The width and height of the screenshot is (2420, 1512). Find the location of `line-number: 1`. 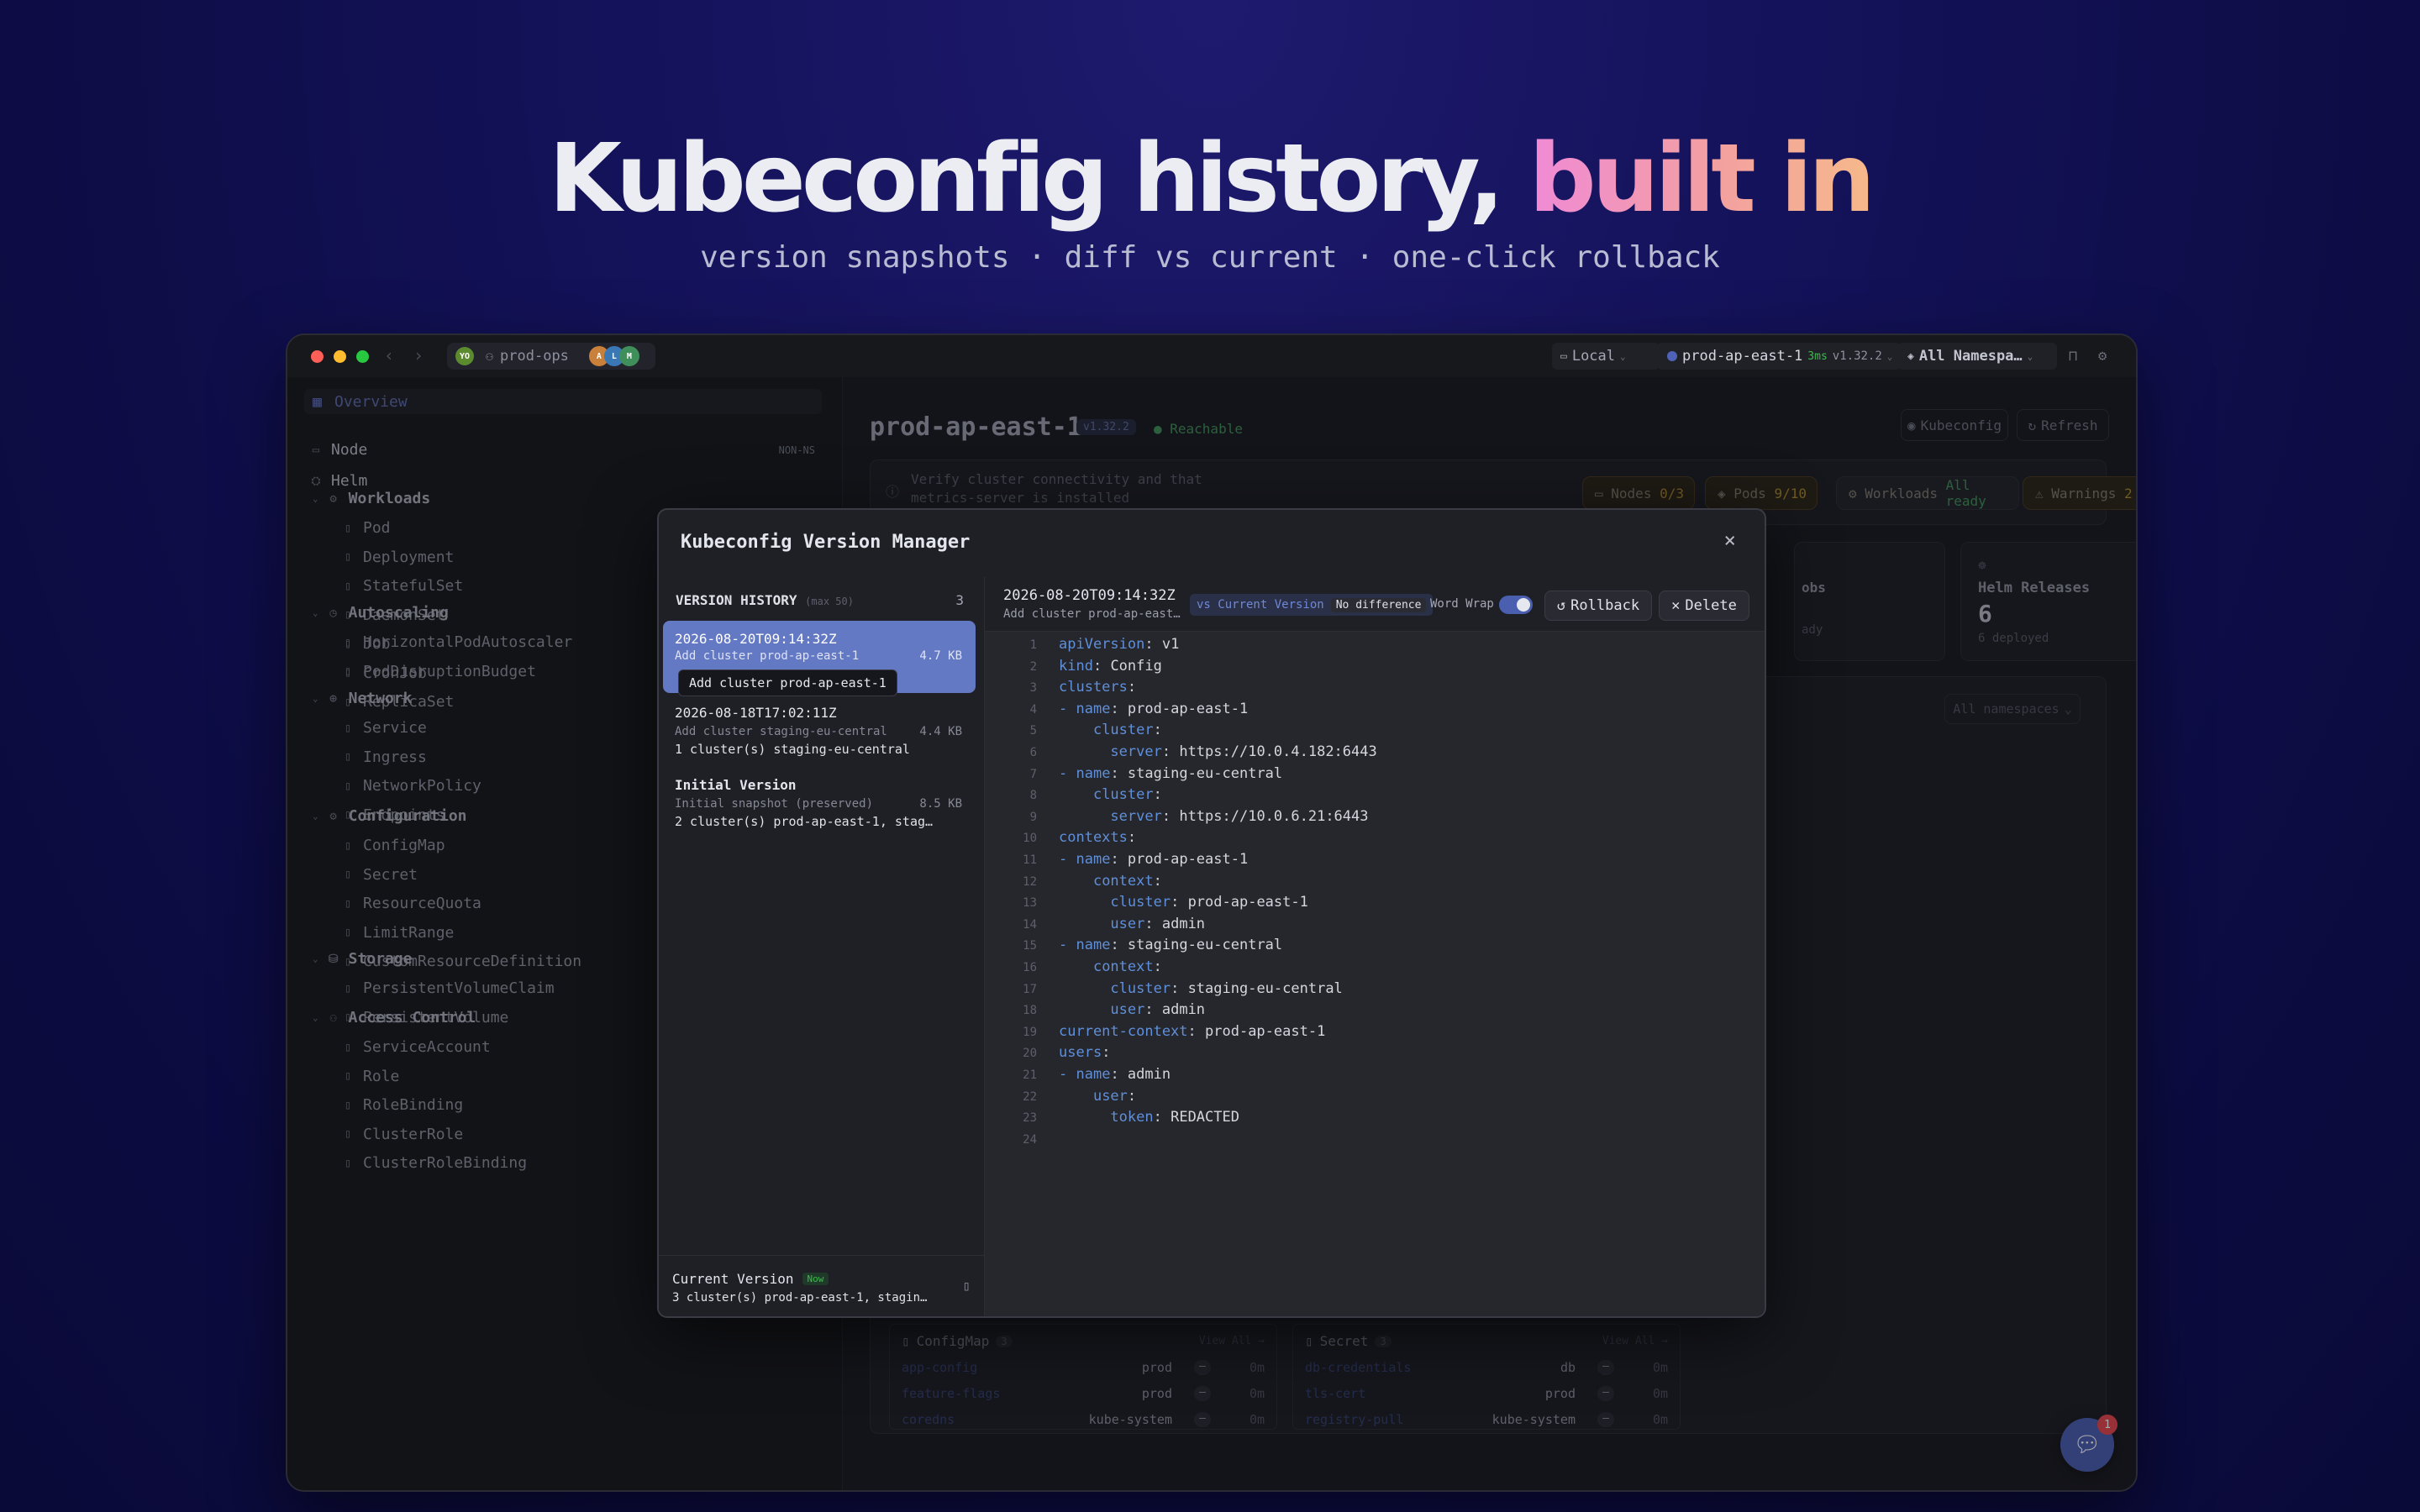

line-number: 1 is located at coordinates (1033, 645).